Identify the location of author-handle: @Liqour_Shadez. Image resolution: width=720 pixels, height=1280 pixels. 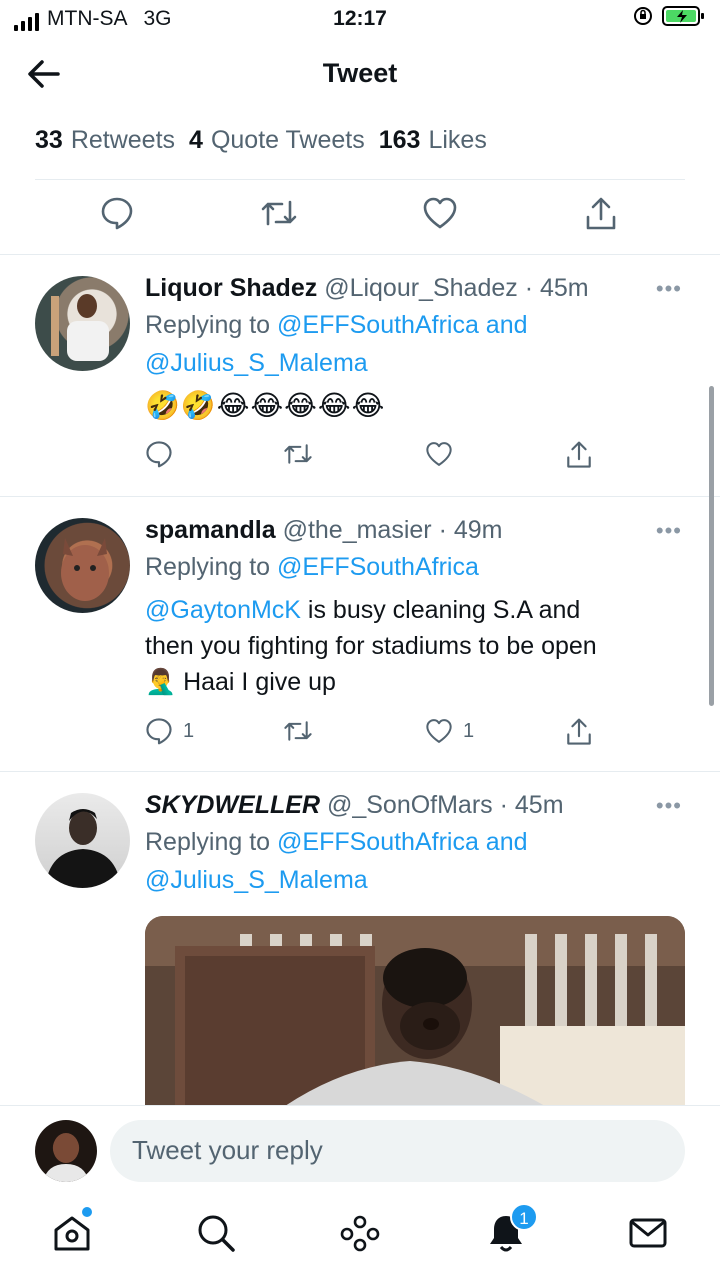
(421, 288).